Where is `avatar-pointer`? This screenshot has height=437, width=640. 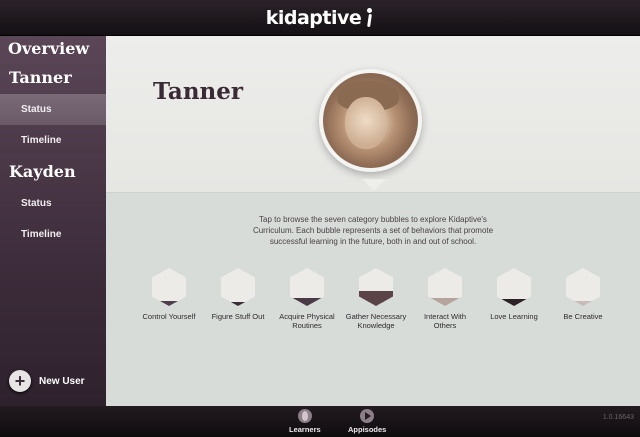
avatar-pointer is located at coordinates (374, 185).